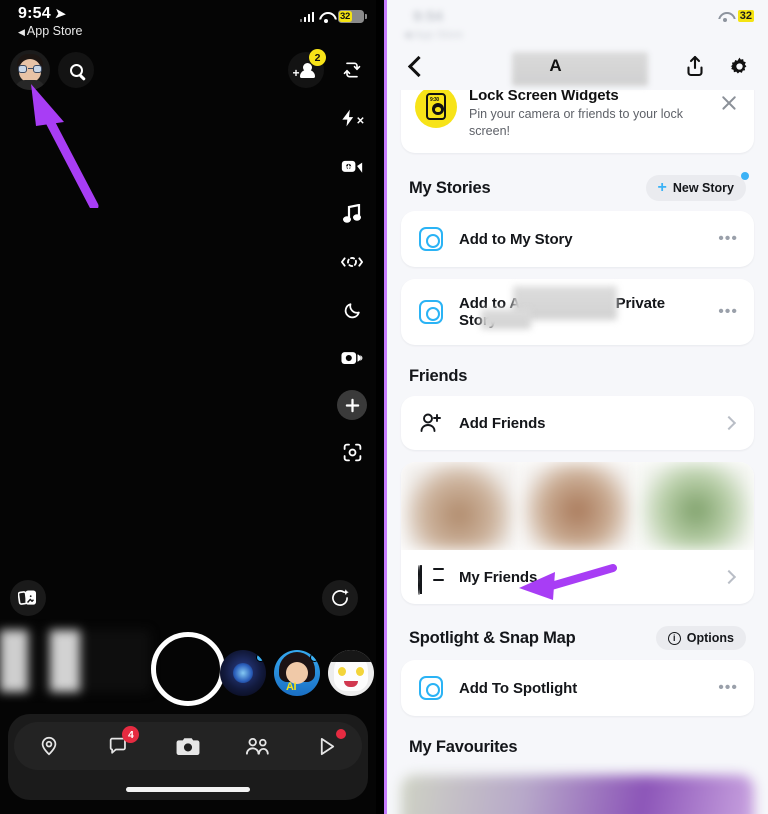  I want to click on add-friend-badge: 2, so click(317, 57).